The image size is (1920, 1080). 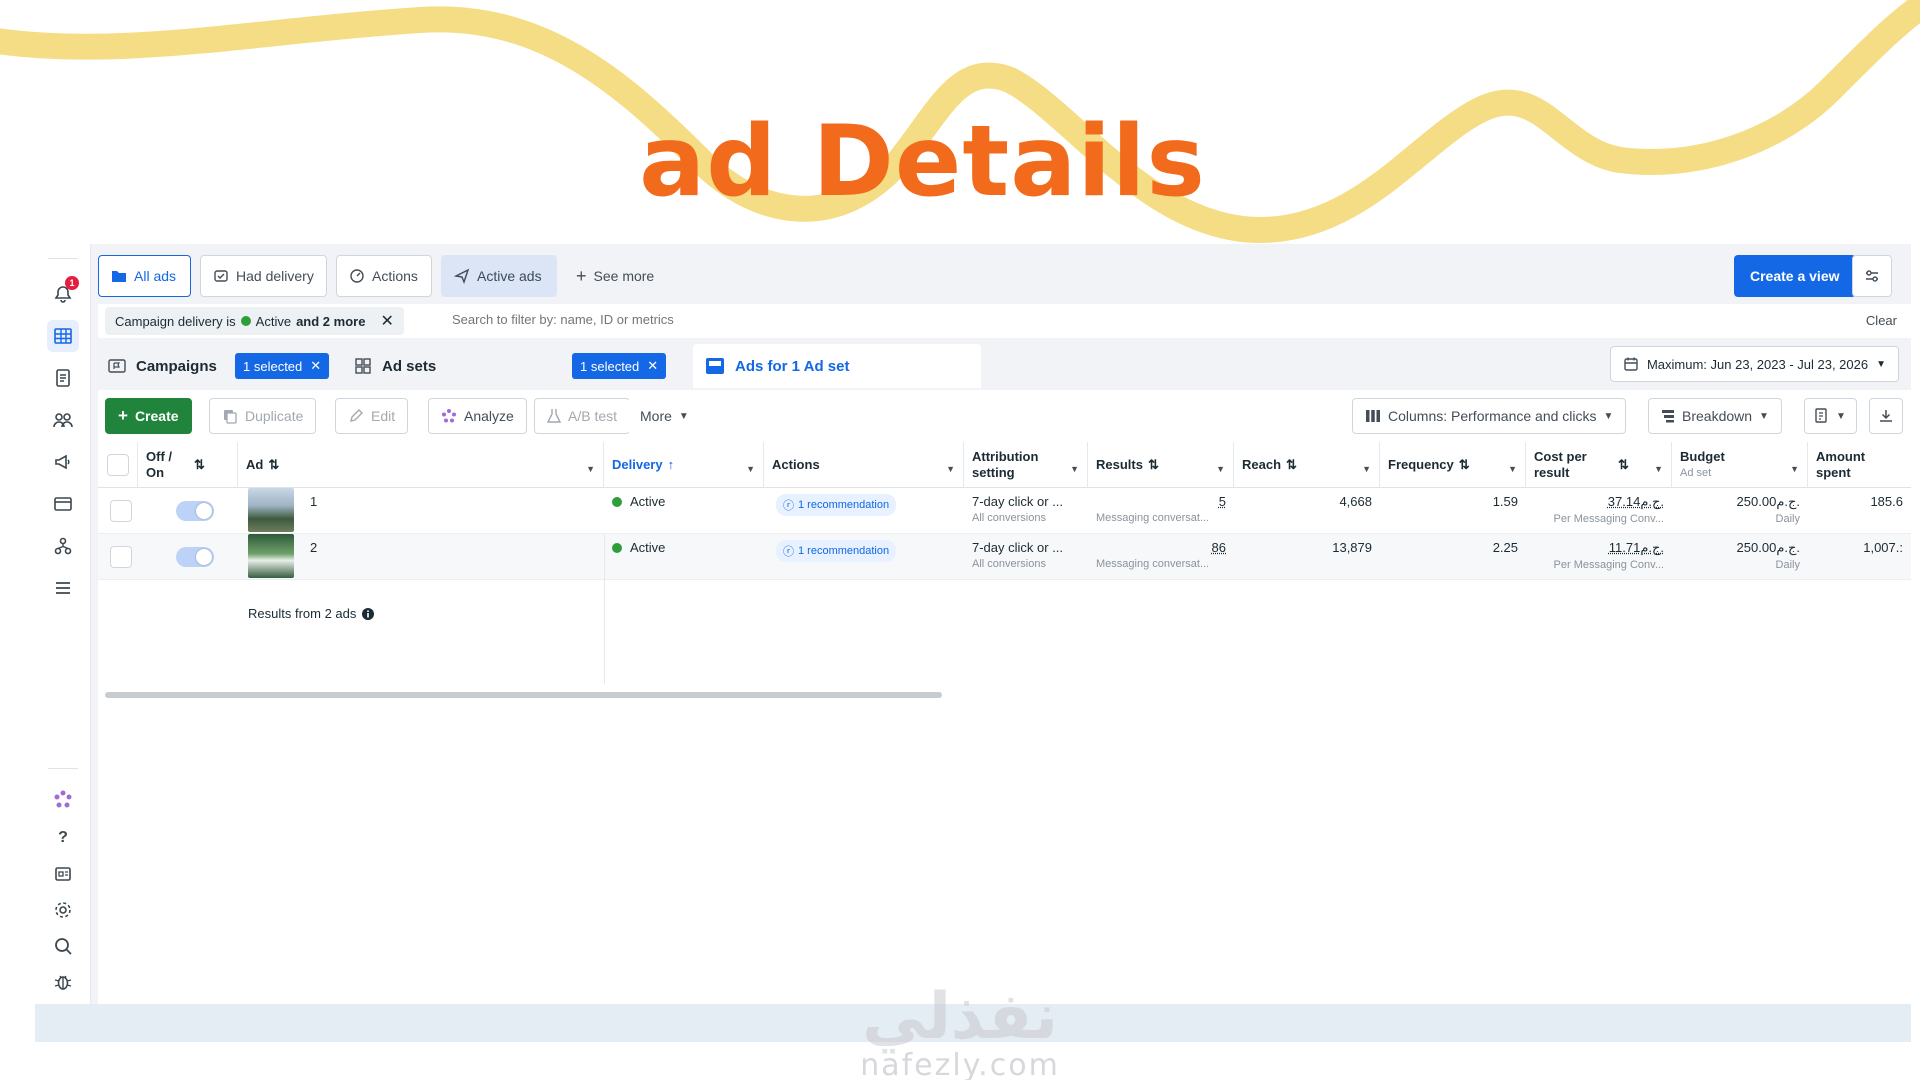 What do you see at coordinates (254, 321) in the screenshot?
I see `delivery-filter-chip: Campaign delivery is Active and 2 more ✕` at bounding box center [254, 321].